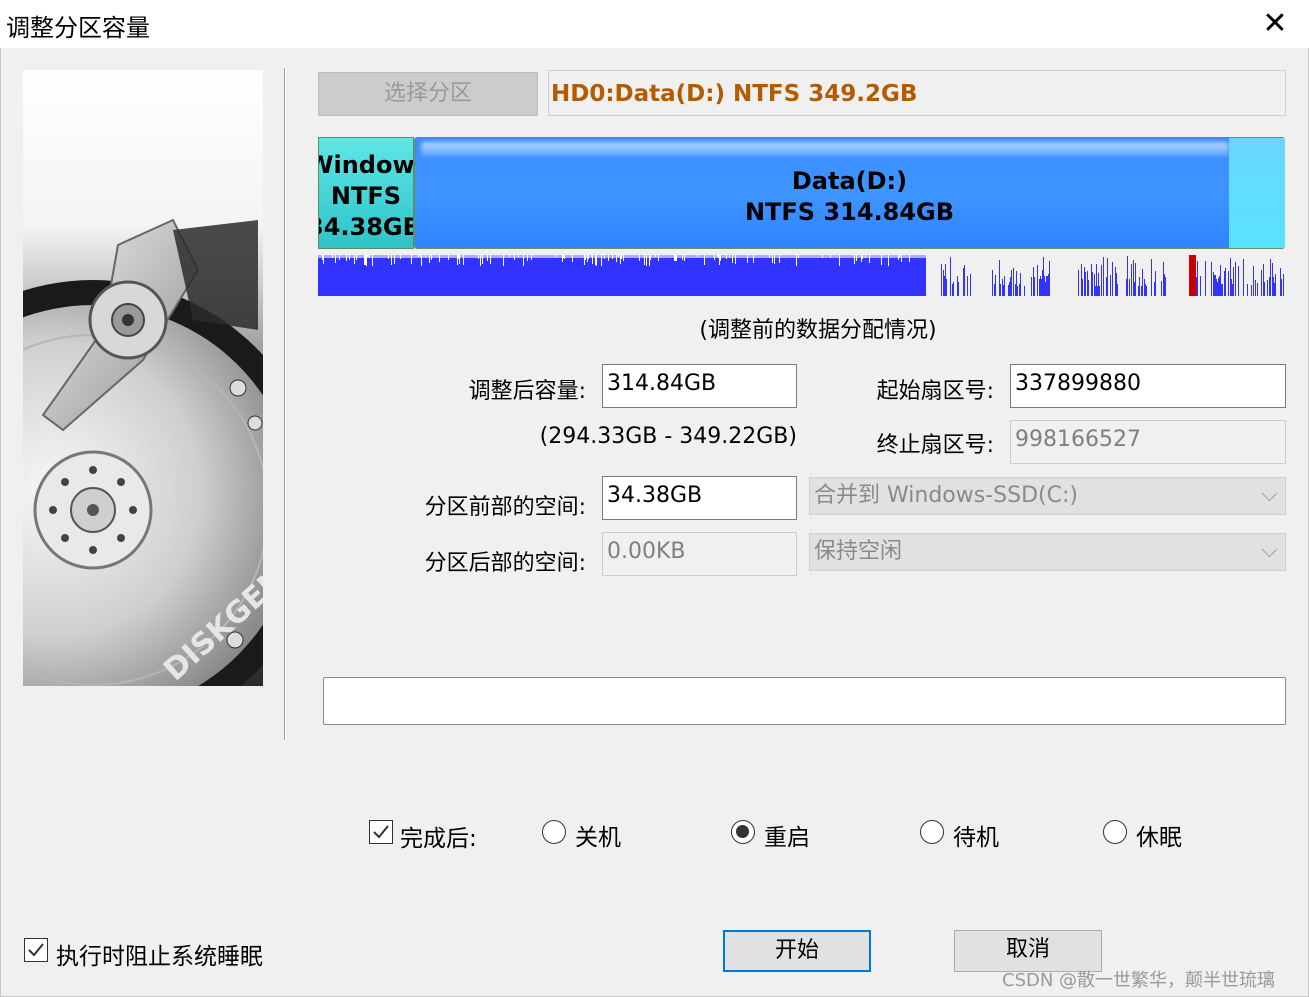 This screenshot has height=997, width=1309. I want to click on radio-standby-label: 待机, so click(976, 838).